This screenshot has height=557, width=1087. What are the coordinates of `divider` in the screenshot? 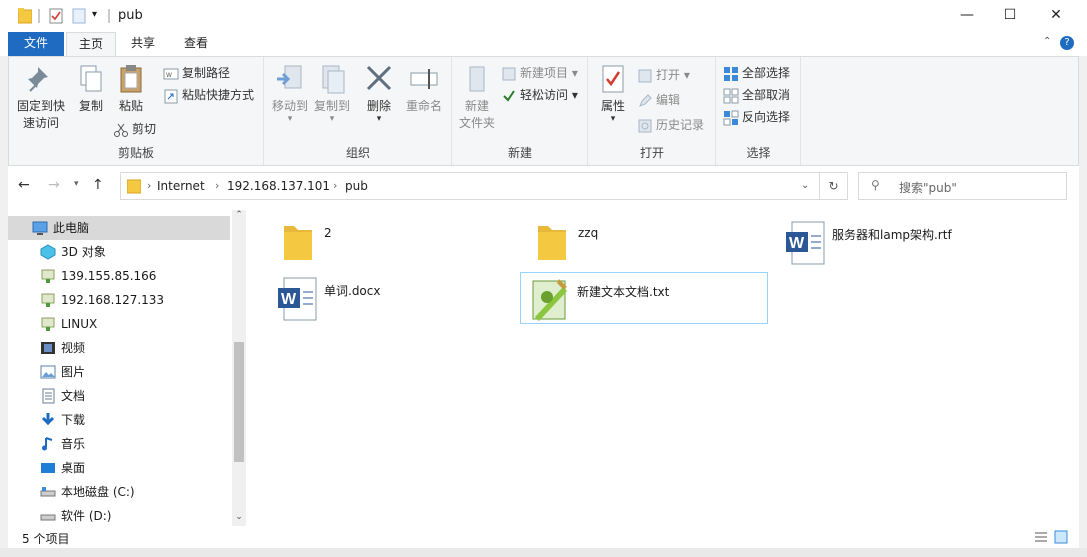 It's located at (109, 16).